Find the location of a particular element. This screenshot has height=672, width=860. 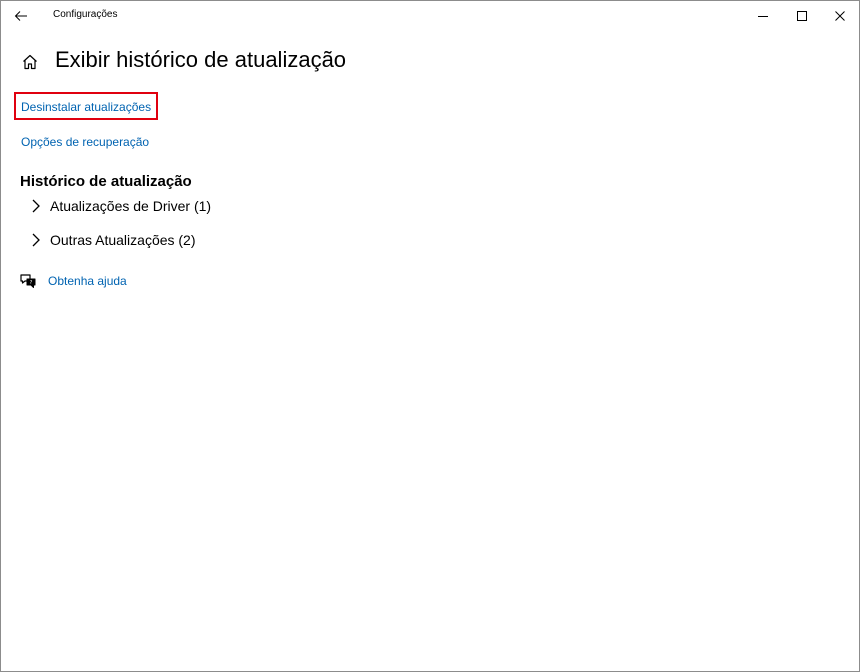

app-title: Configurações is located at coordinates (85, 14).